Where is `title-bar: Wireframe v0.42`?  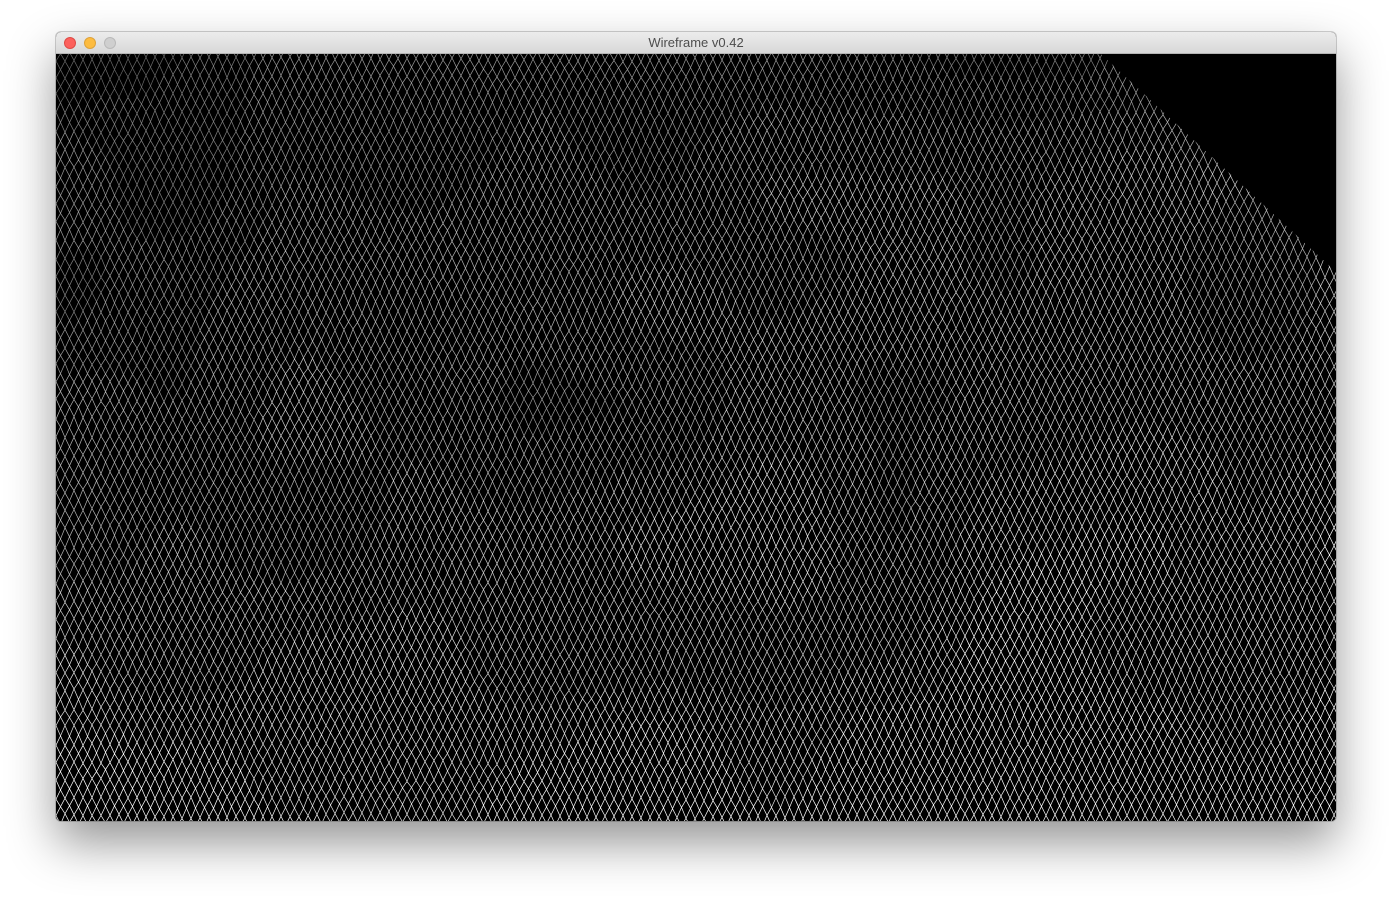
title-bar: Wireframe v0.42 is located at coordinates (696, 43).